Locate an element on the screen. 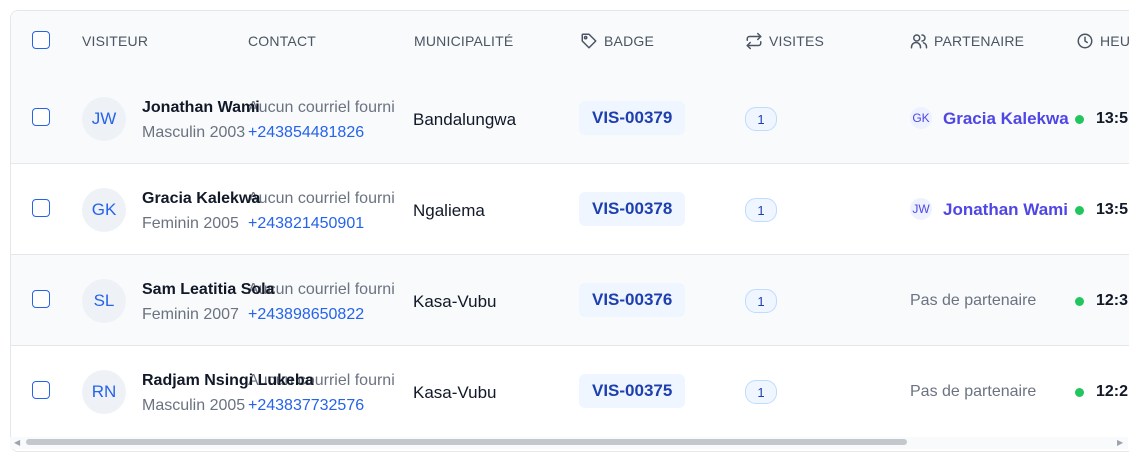  scrollbar-thumb is located at coordinates (466, 442).